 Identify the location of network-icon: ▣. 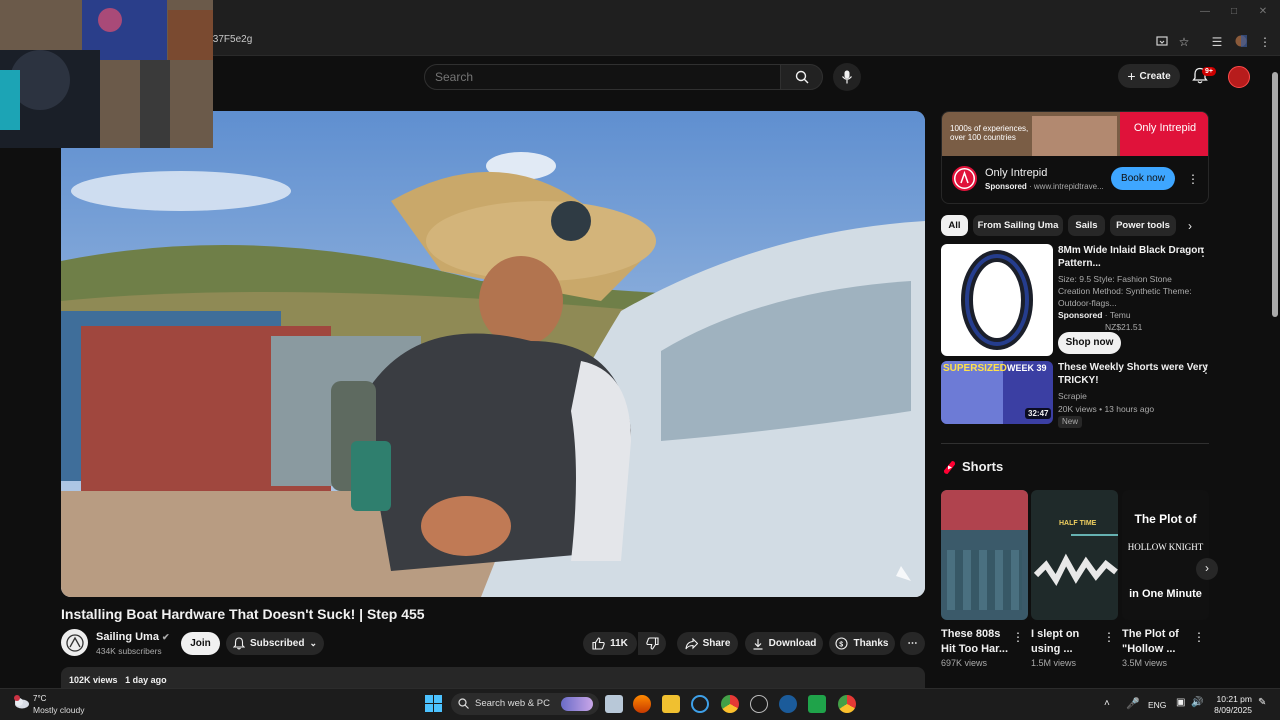
(1180, 702).